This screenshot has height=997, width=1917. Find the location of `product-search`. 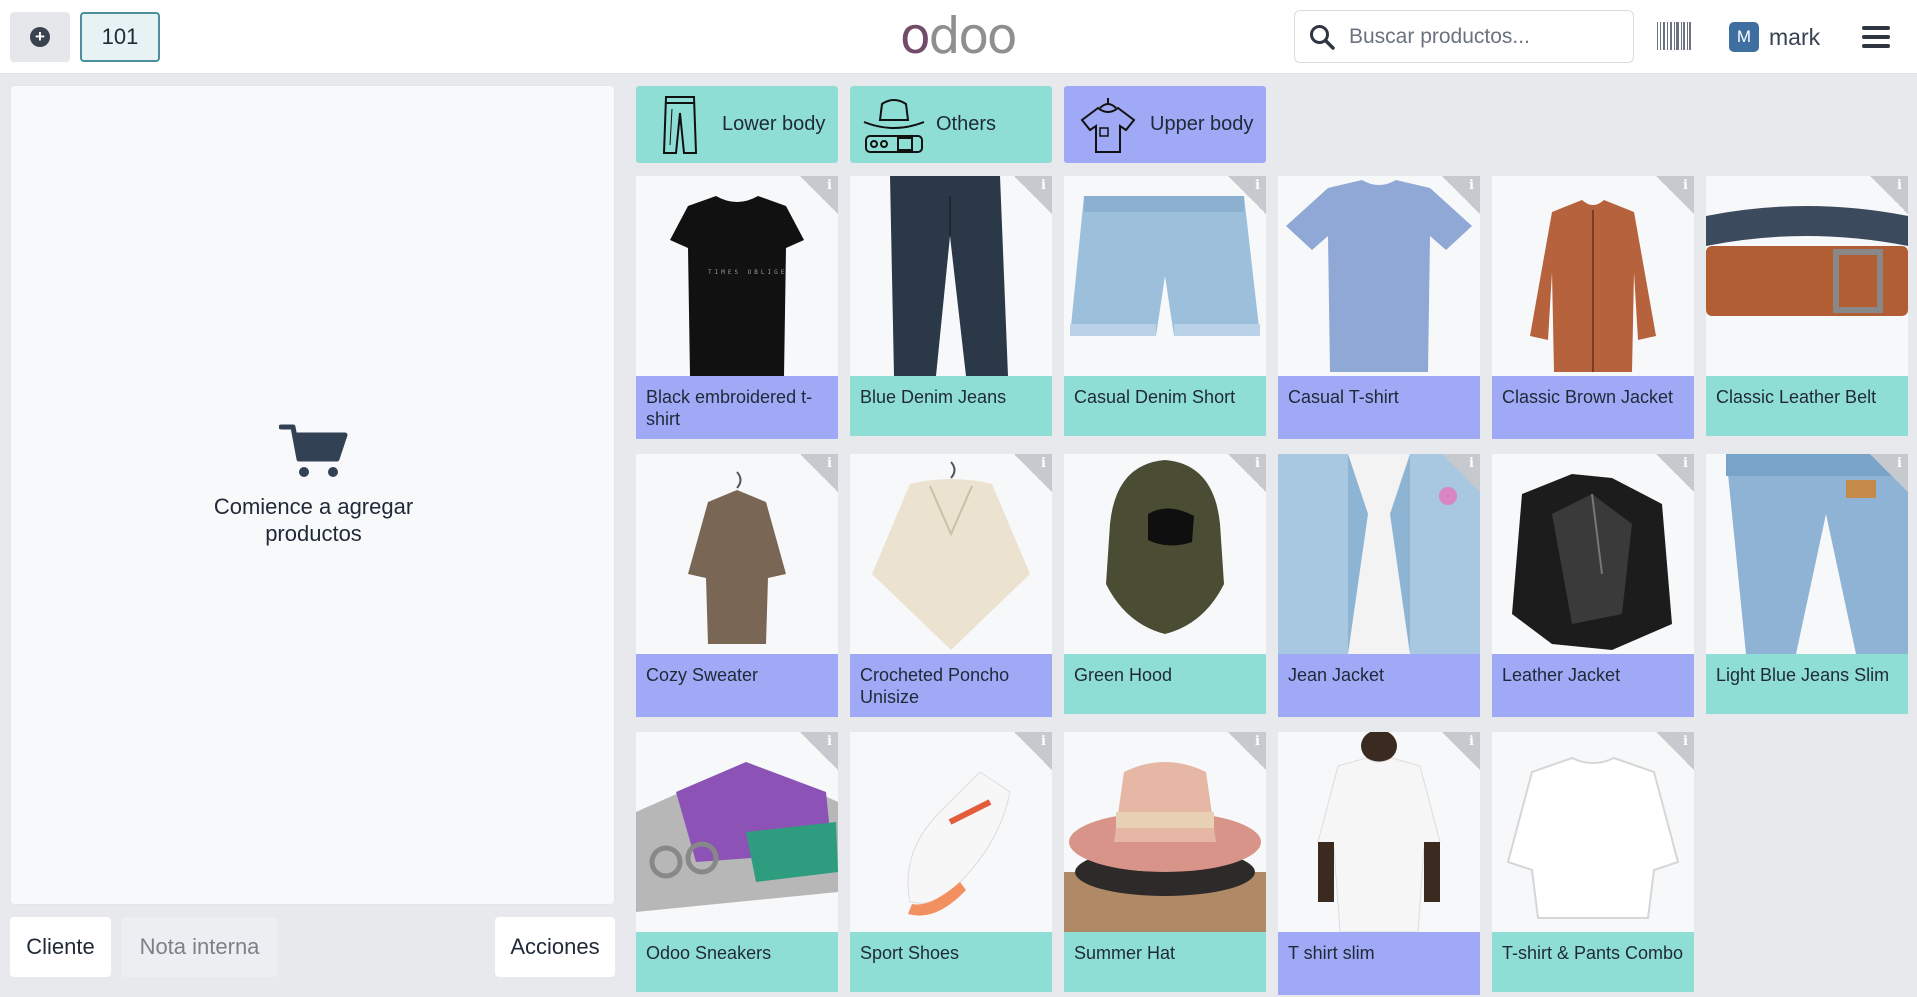

product-search is located at coordinates (1464, 36).